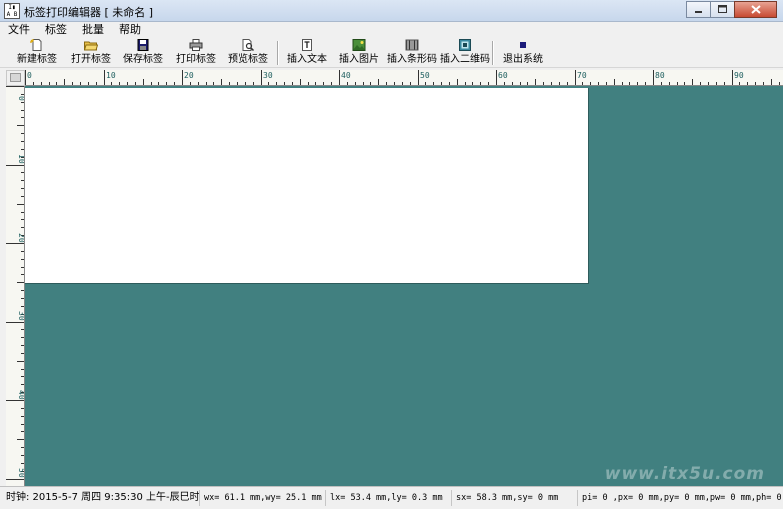 The image size is (783, 509). What do you see at coordinates (425, 75) in the screenshot?
I see `ruler-h-label: 50` at bounding box center [425, 75].